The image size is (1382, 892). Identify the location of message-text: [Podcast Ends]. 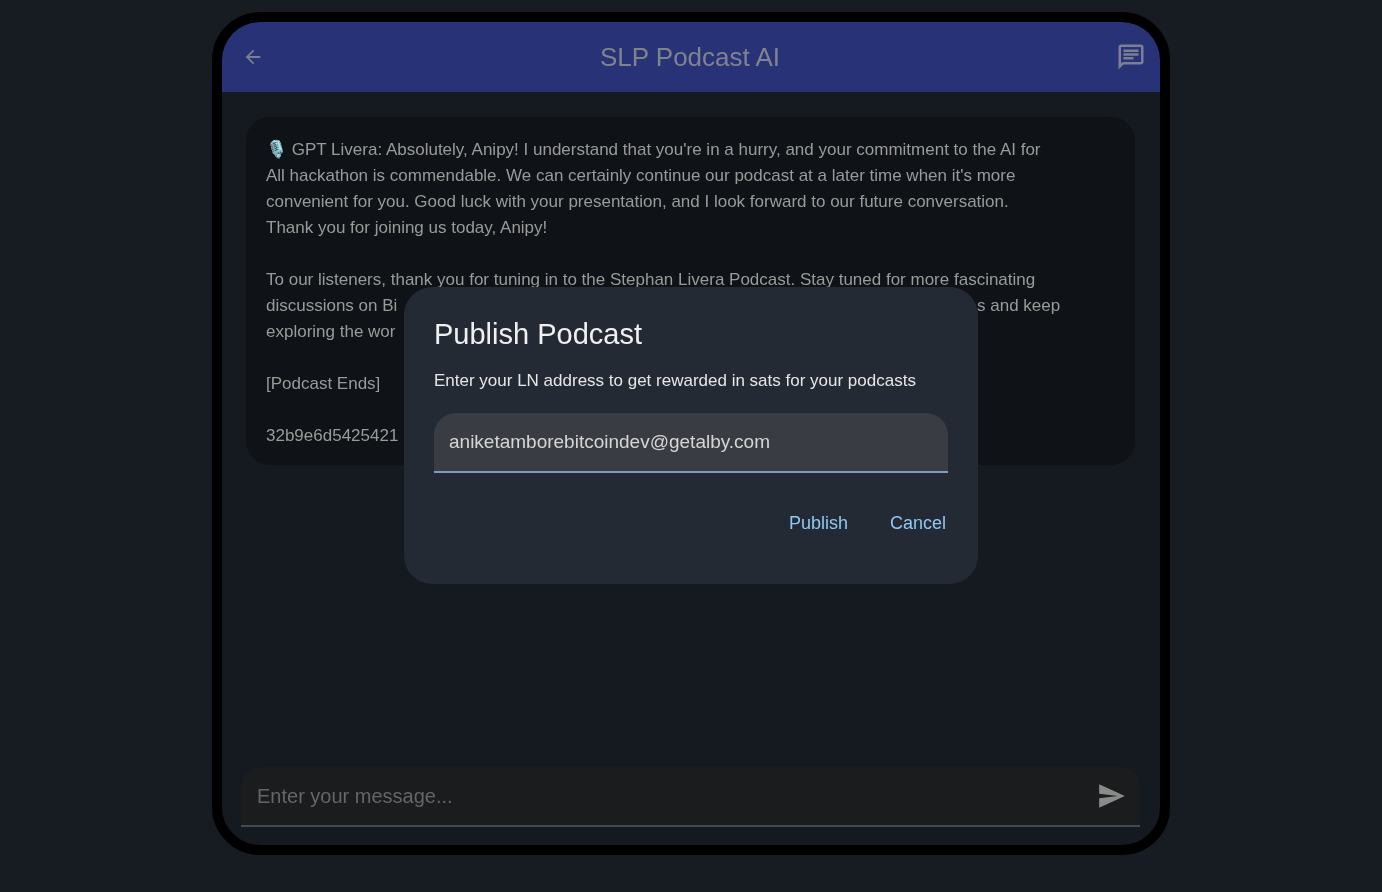
(323, 384).